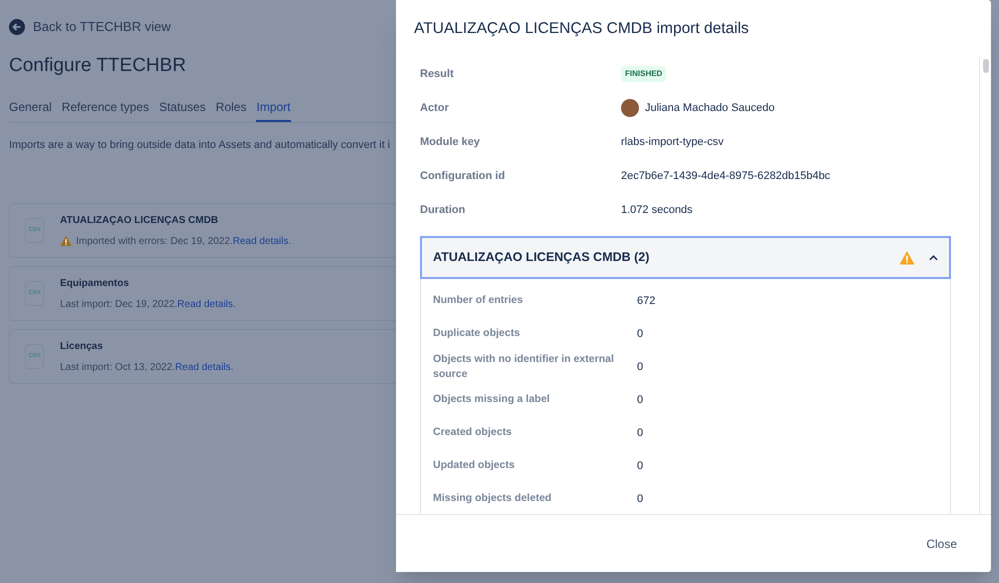  Describe the element at coordinates (473, 432) in the screenshot. I see `stat-label: Created objects` at that location.